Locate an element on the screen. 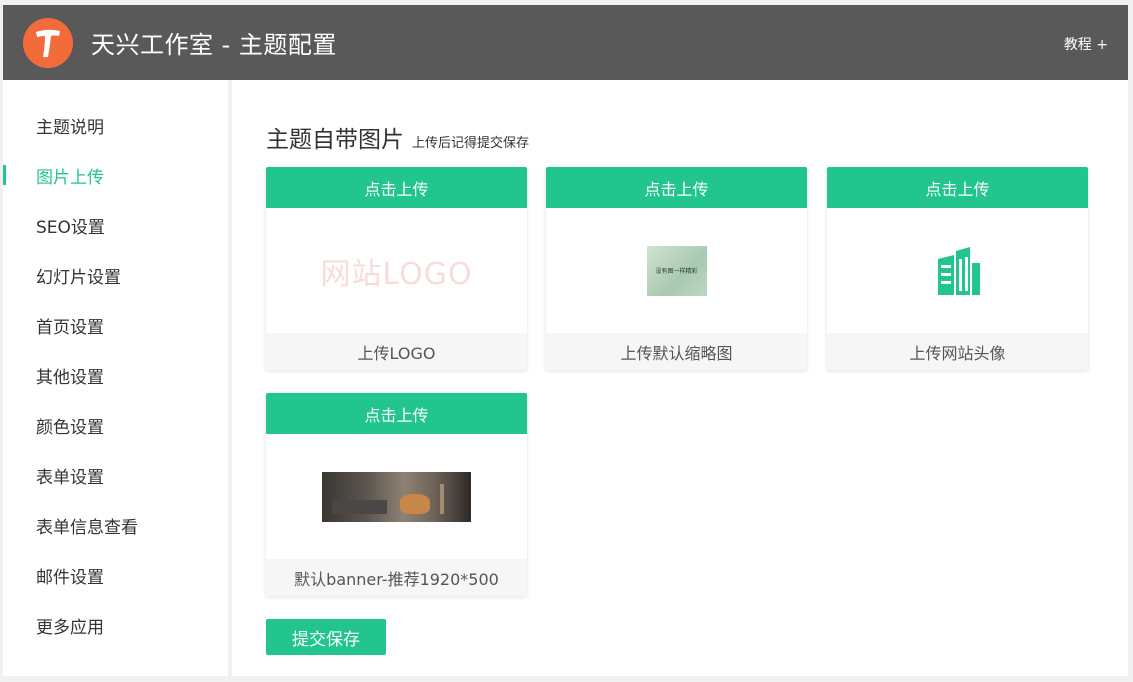 The height and width of the screenshot is (682, 1133). logo-preview: 网站LOGO is located at coordinates (396, 270).